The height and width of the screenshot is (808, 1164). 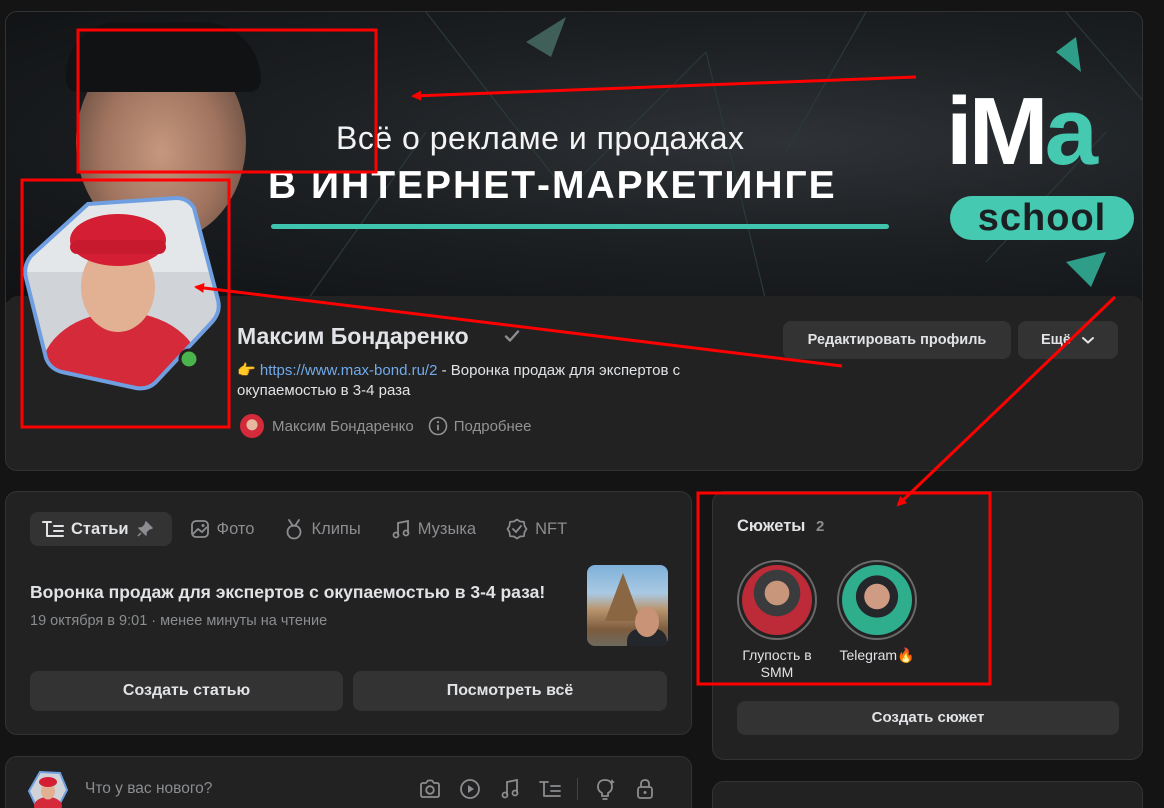 What do you see at coordinates (927, 794) in the screenshot?
I see `right-column-card` at bounding box center [927, 794].